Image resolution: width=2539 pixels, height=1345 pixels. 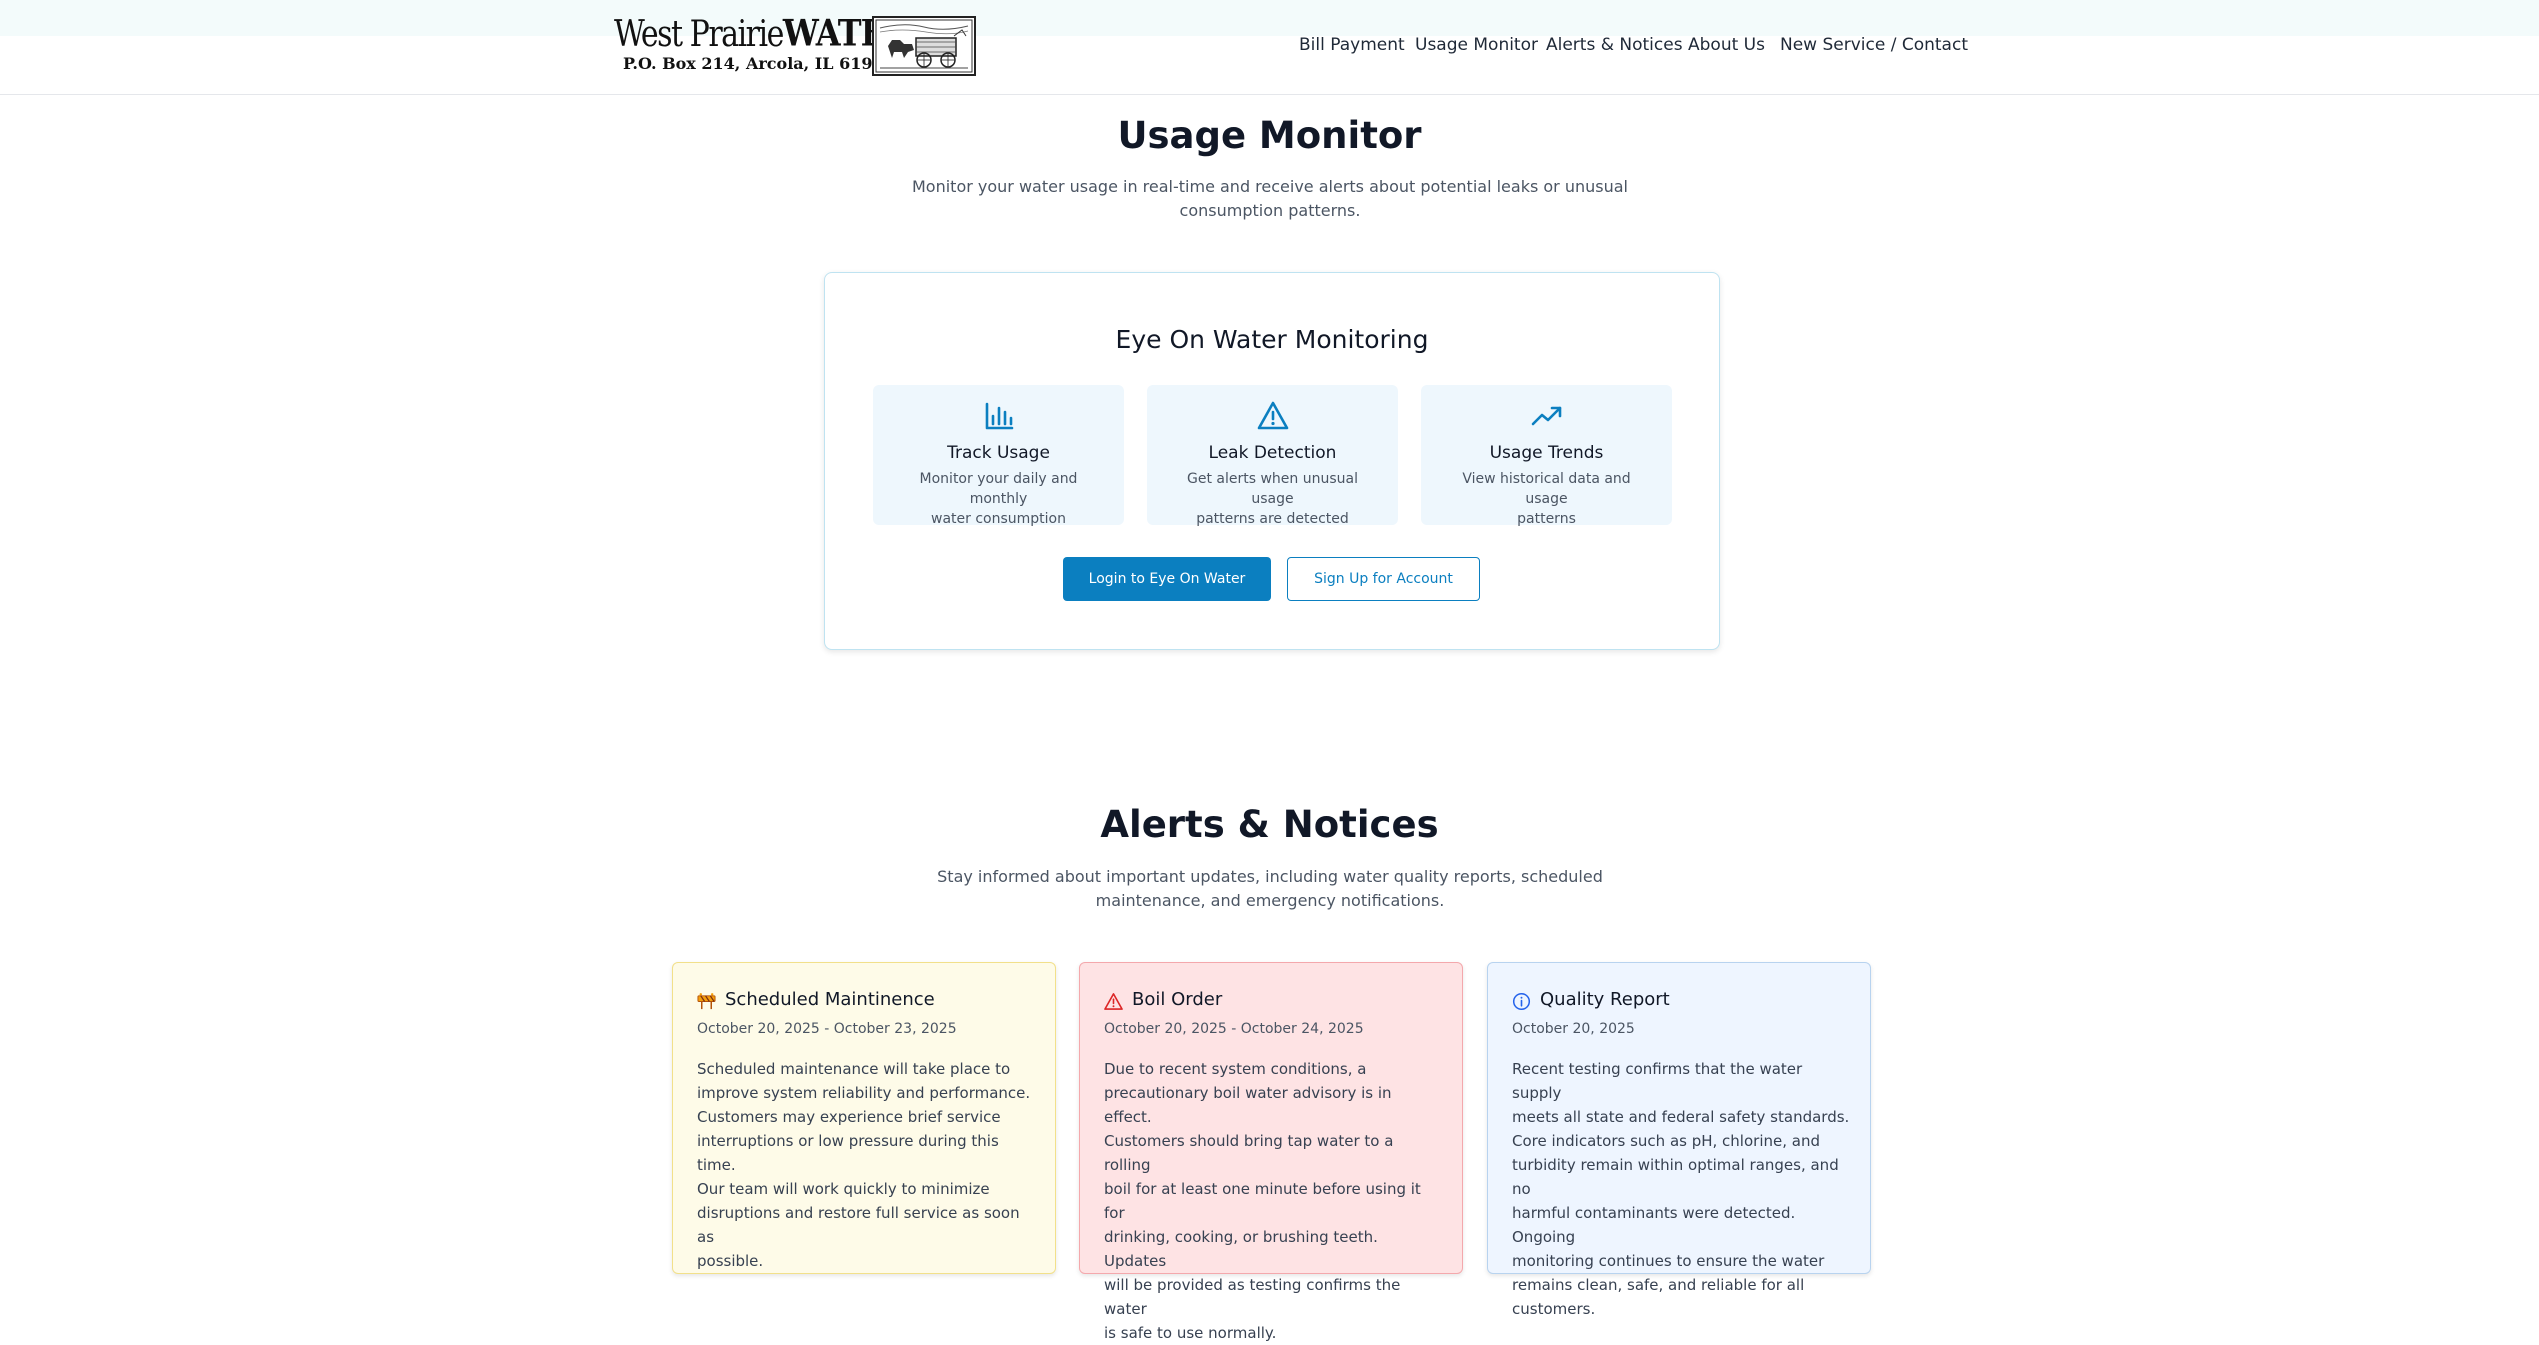 What do you see at coordinates (1546, 416) in the screenshot?
I see `trending-up-icon` at bounding box center [1546, 416].